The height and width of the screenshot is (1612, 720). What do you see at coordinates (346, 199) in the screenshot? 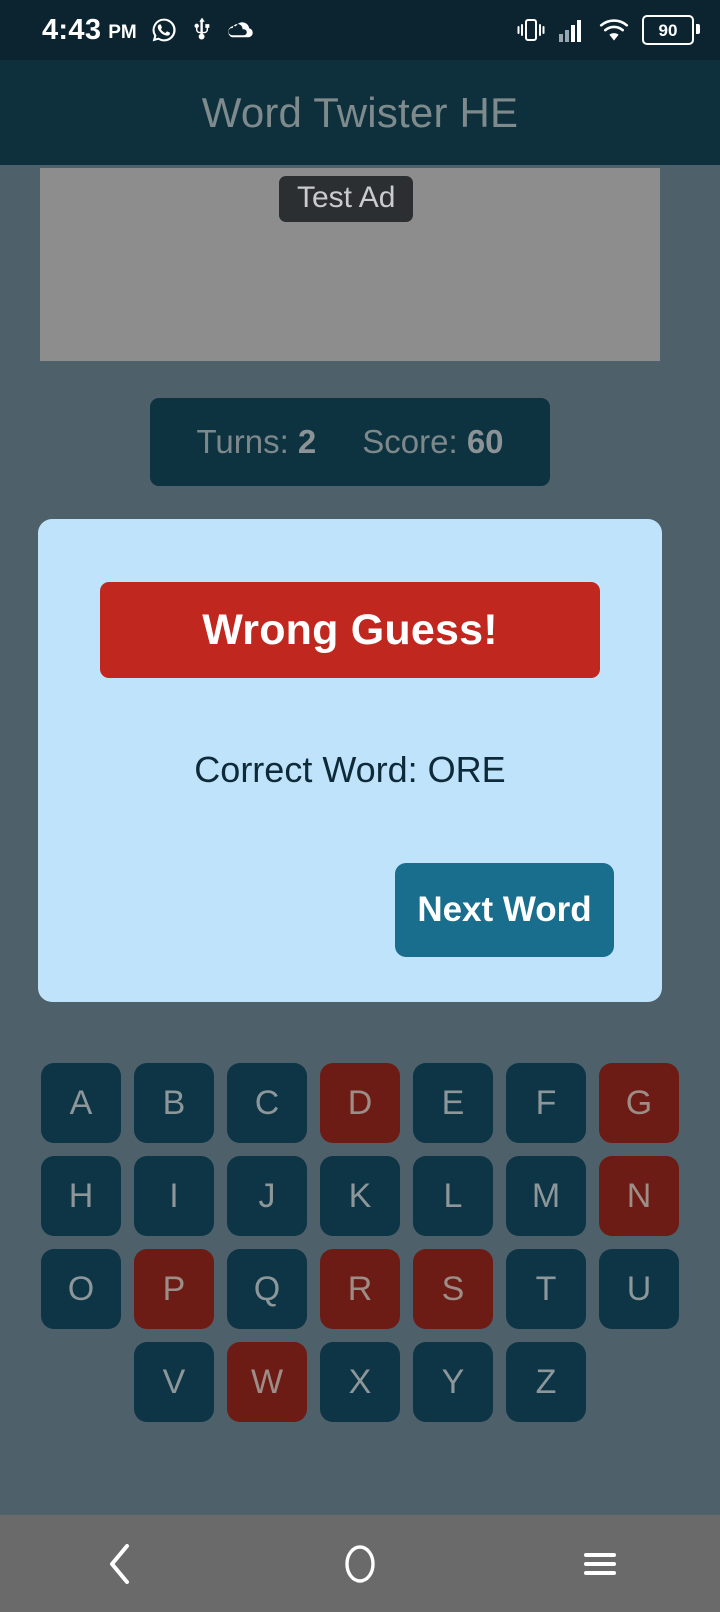
I see `test-ad-badge: Test Ad` at bounding box center [346, 199].